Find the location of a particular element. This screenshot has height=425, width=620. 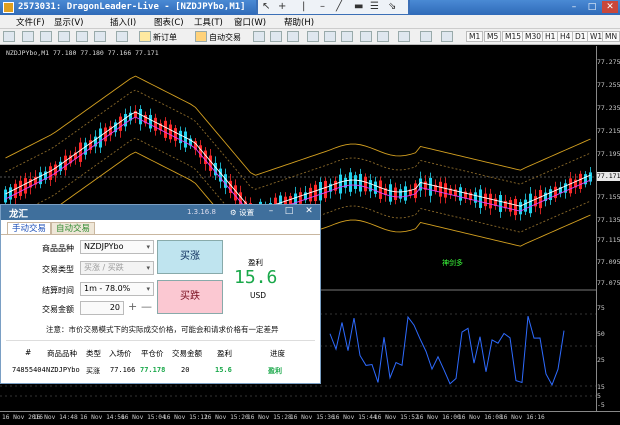

menu-window: 窗口(W) is located at coordinates (250, 22).